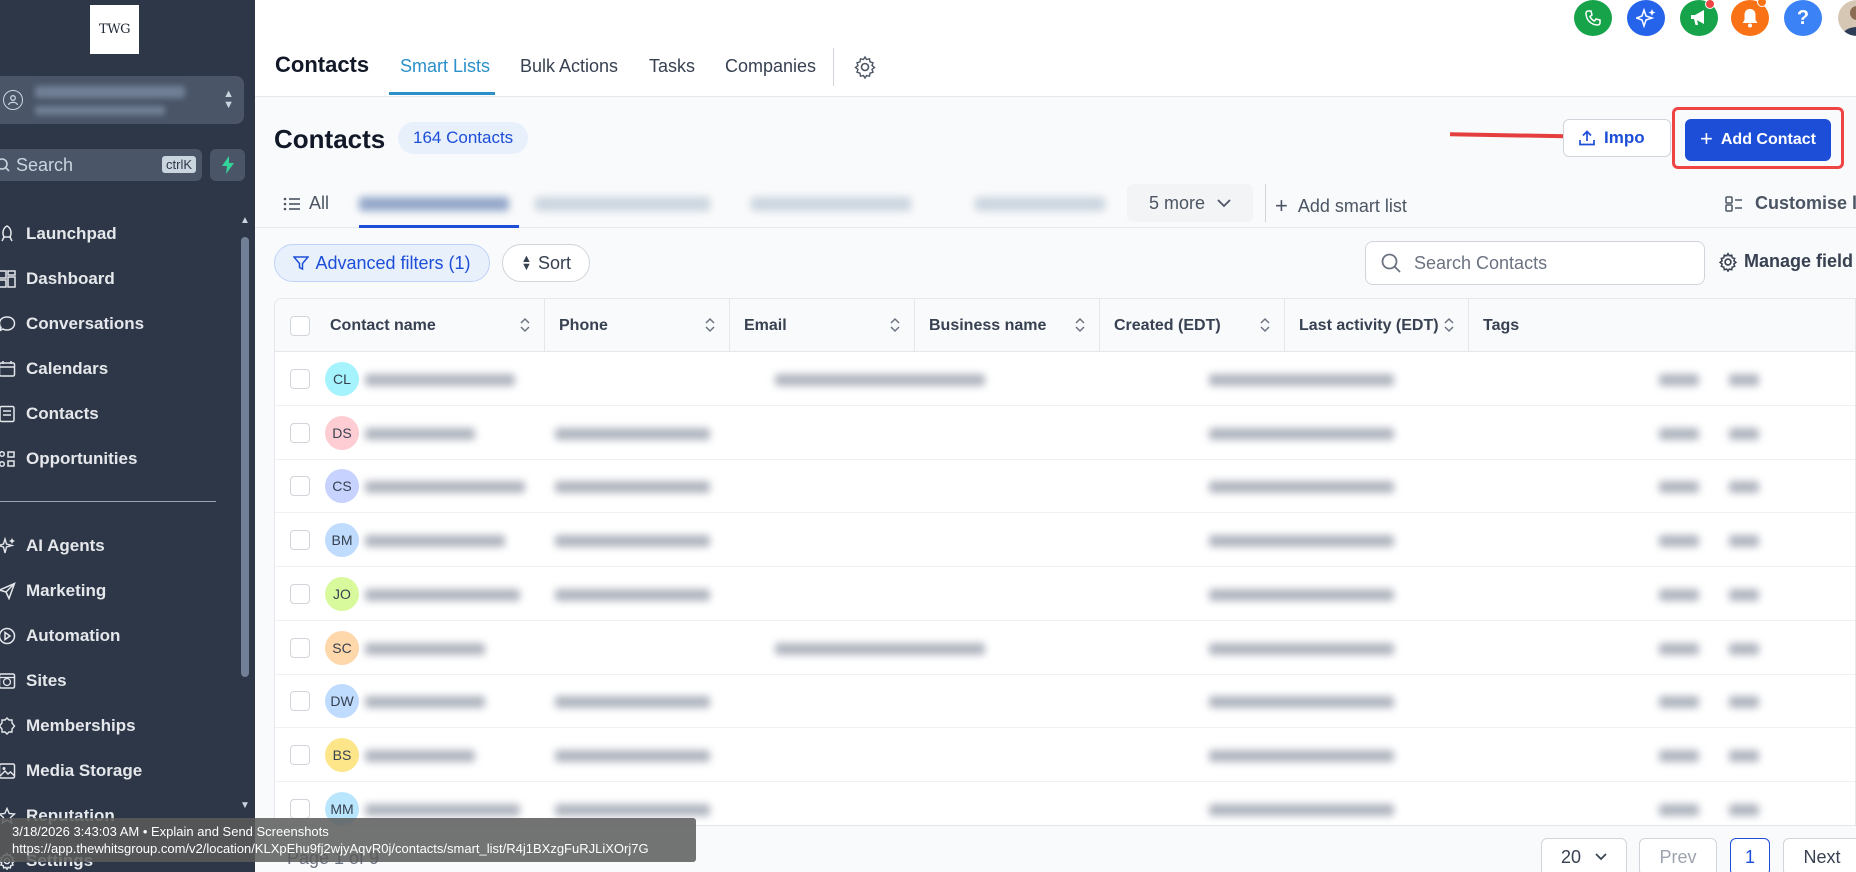 This screenshot has width=1856, height=872. What do you see at coordinates (1065, 648) in the screenshot?
I see `table-row: SC` at bounding box center [1065, 648].